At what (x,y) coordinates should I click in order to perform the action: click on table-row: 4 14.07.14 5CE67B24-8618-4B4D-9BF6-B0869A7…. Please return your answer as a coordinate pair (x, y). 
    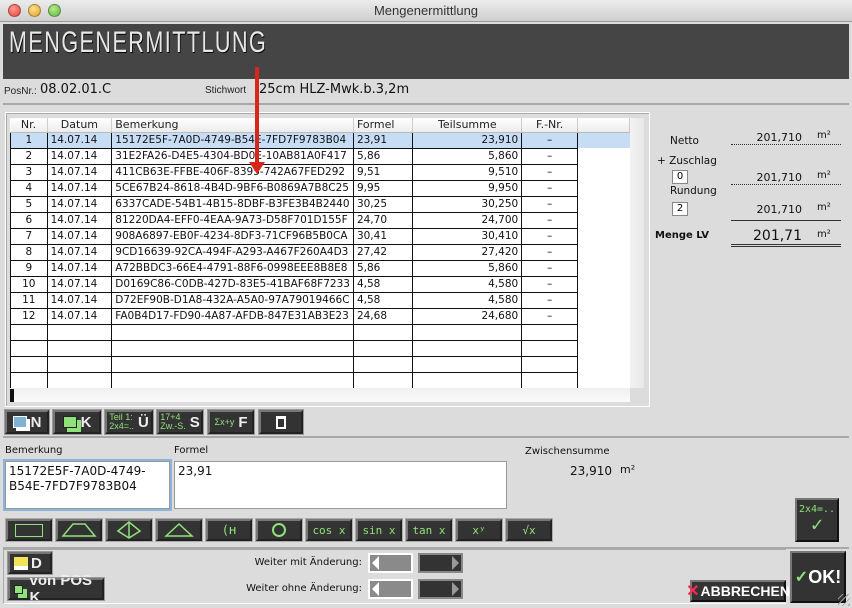
    Looking at the image, I should click on (320, 188).